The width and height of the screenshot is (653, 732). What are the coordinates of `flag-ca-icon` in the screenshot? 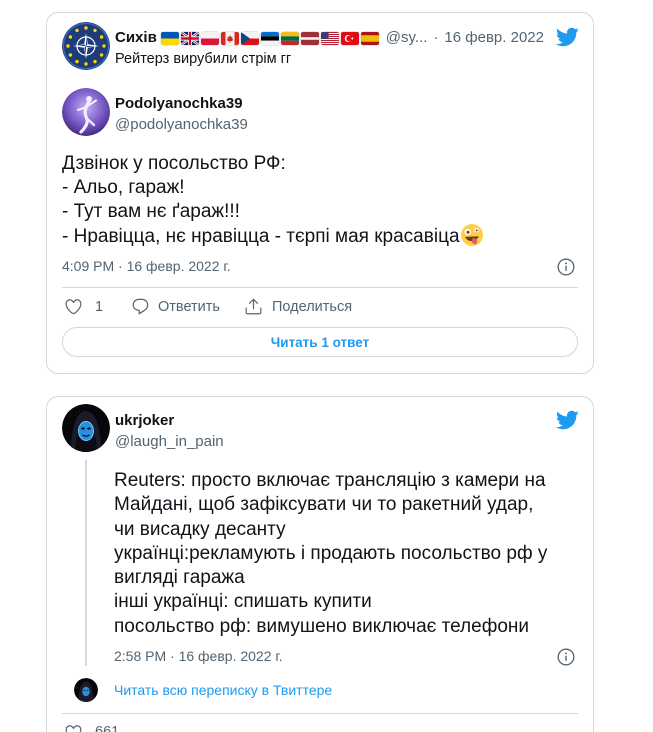 It's located at (229, 38).